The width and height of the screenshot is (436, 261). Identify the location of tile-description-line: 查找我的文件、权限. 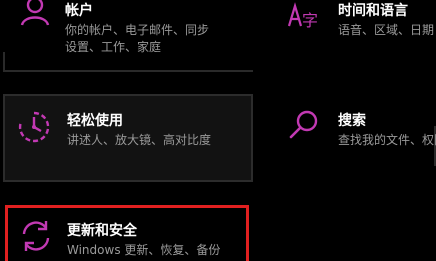
(387, 140).